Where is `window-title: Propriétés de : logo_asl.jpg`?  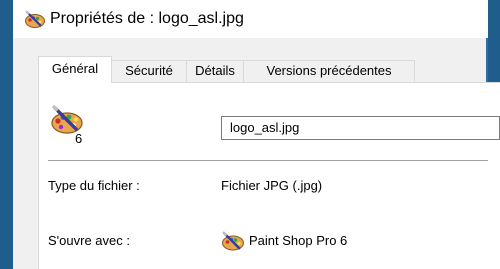 window-title: Propriétés de : logo_asl.jpg is located at coordinates (147, 18).